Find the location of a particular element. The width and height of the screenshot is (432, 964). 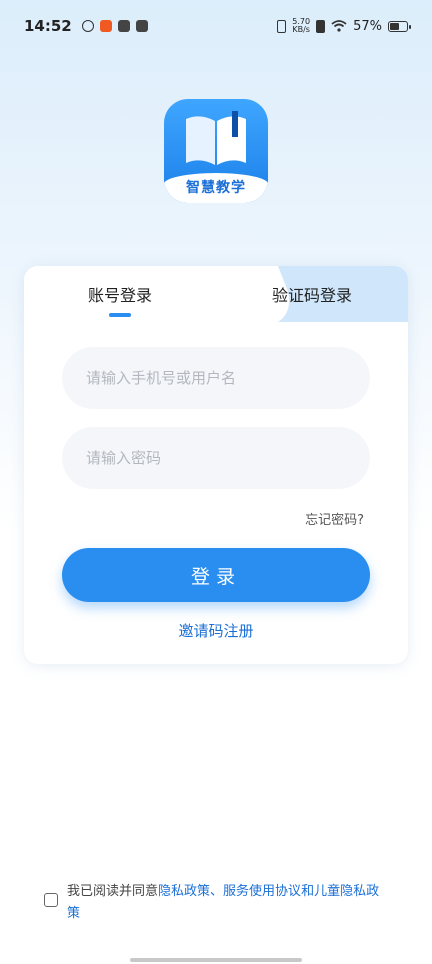

agreement-checkbox is located at coordinates (51, 900).